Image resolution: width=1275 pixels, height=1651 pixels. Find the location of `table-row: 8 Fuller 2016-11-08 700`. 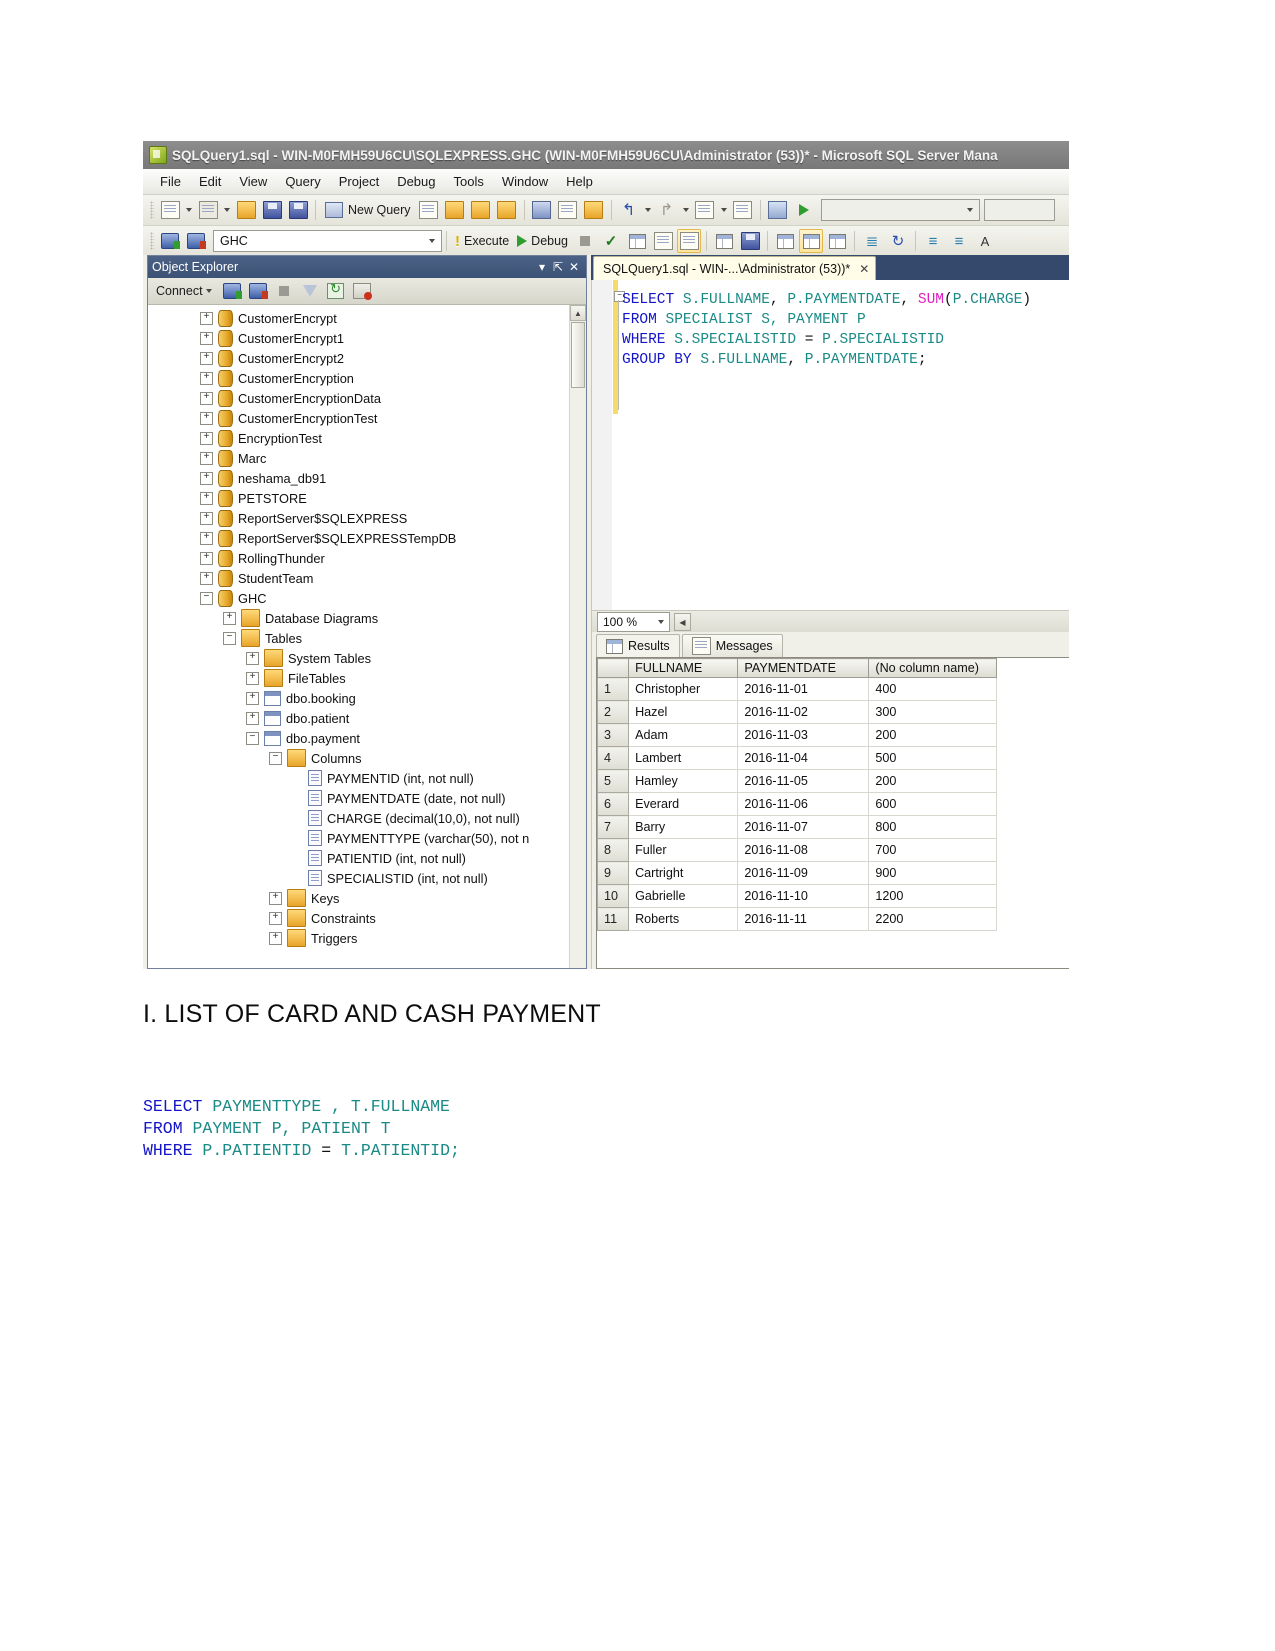

table-row: 8 Fuller 2016-11-08 700 is located at coordinates (833, 850).